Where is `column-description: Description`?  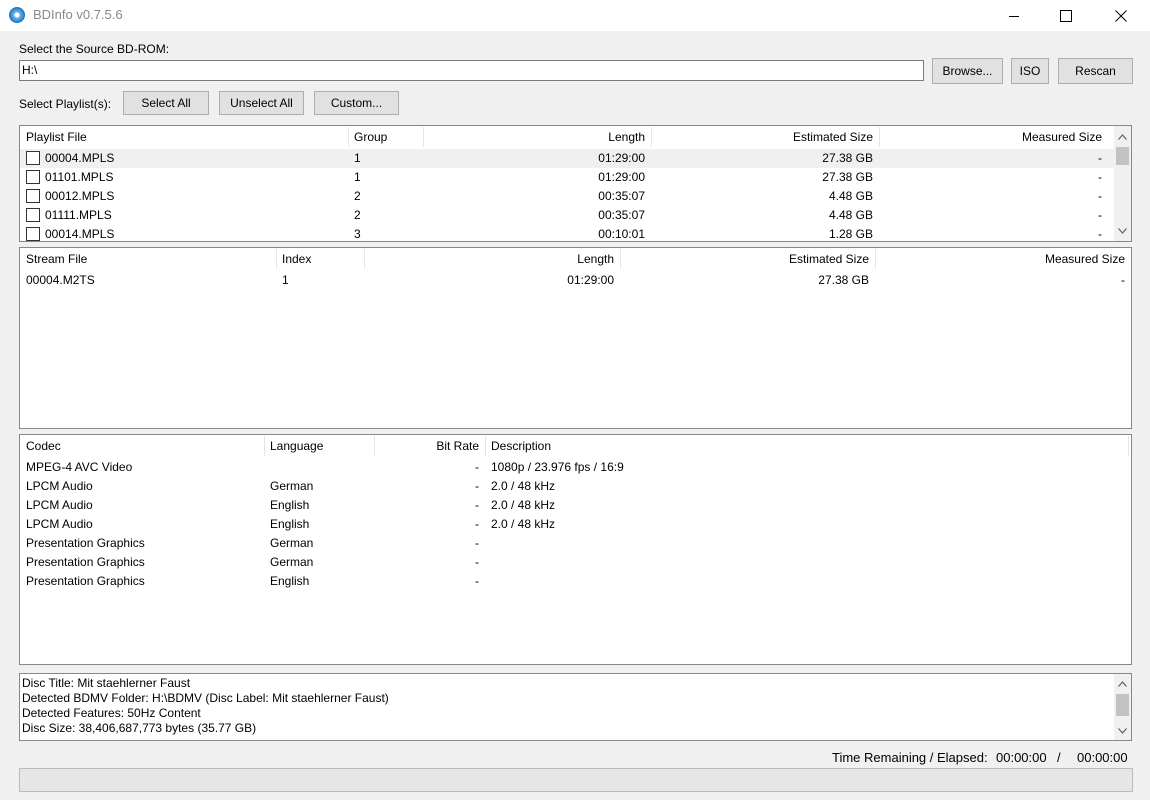
column-description: Description is located at coordinates (807, 446).